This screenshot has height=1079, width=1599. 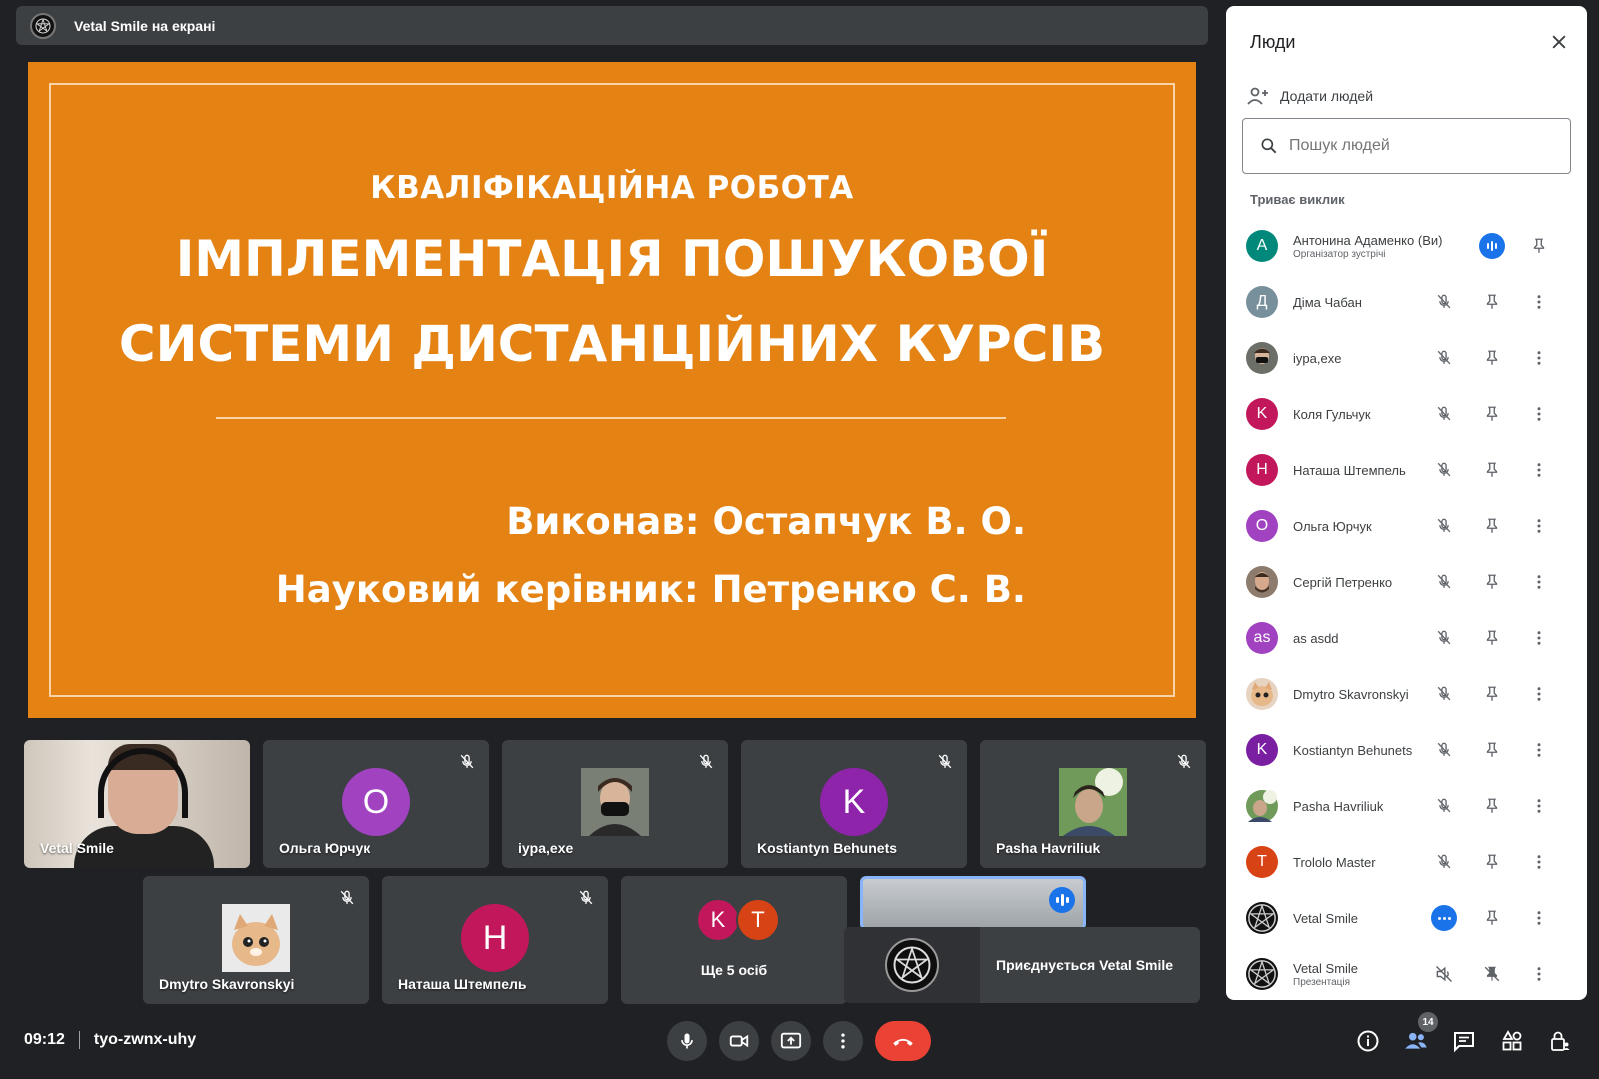 I want to click on participant-photo, so click(x=256, y=938).